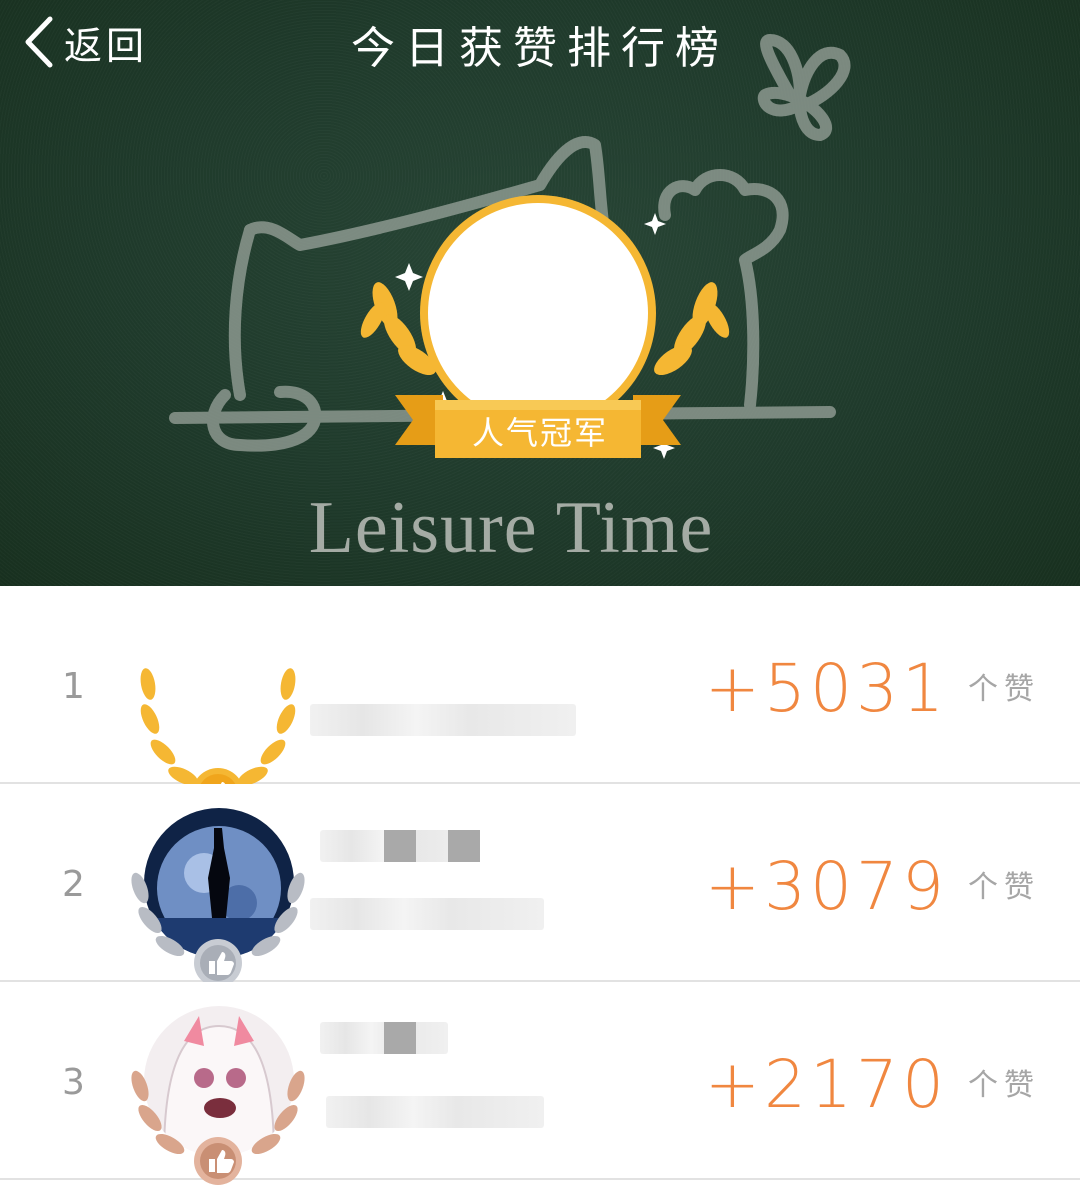  I want to click on silver-laurel-medal-icon, so click(218, 929).